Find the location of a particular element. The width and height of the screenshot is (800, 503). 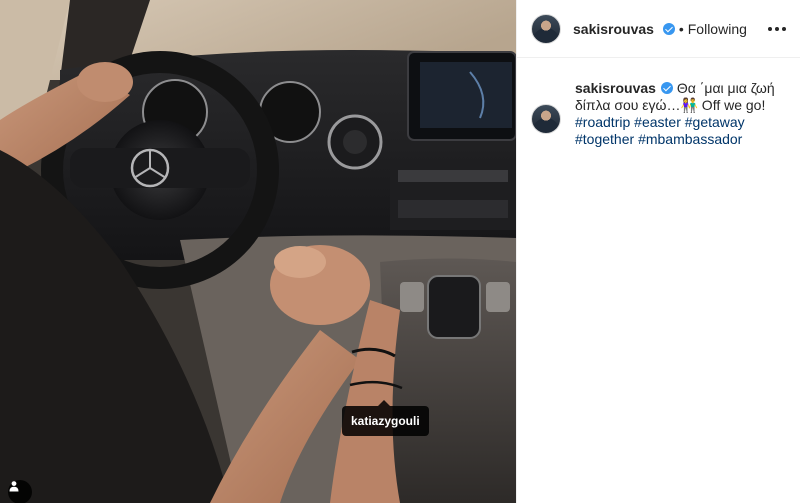

more-options-icon is located at coordinates (774, 29).